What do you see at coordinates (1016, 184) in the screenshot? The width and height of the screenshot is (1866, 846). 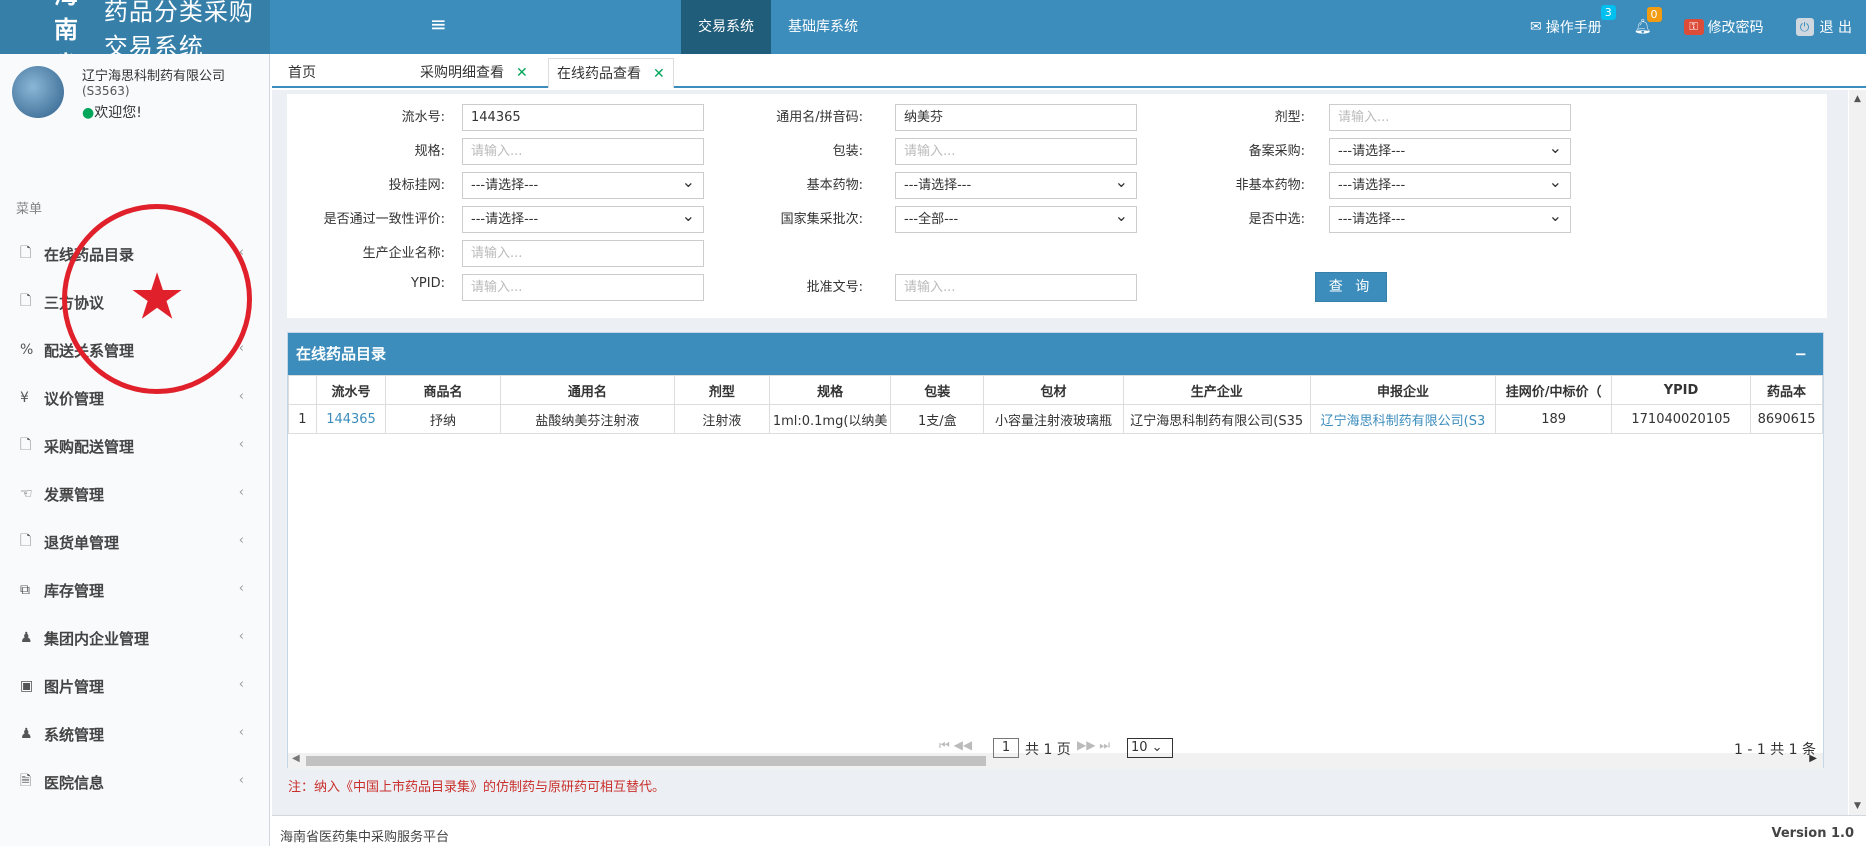 I see `essential-drug-select: ---请选择---` at bounding box center [1016, 184].